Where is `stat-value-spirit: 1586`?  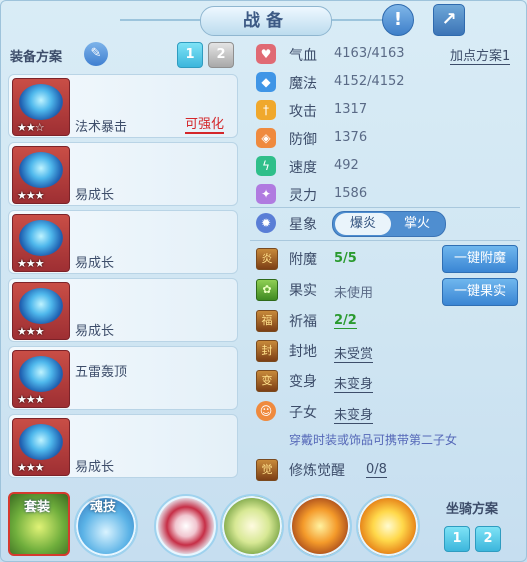
stat-value-spirit: 1586 is located at coordinates (351, 193).